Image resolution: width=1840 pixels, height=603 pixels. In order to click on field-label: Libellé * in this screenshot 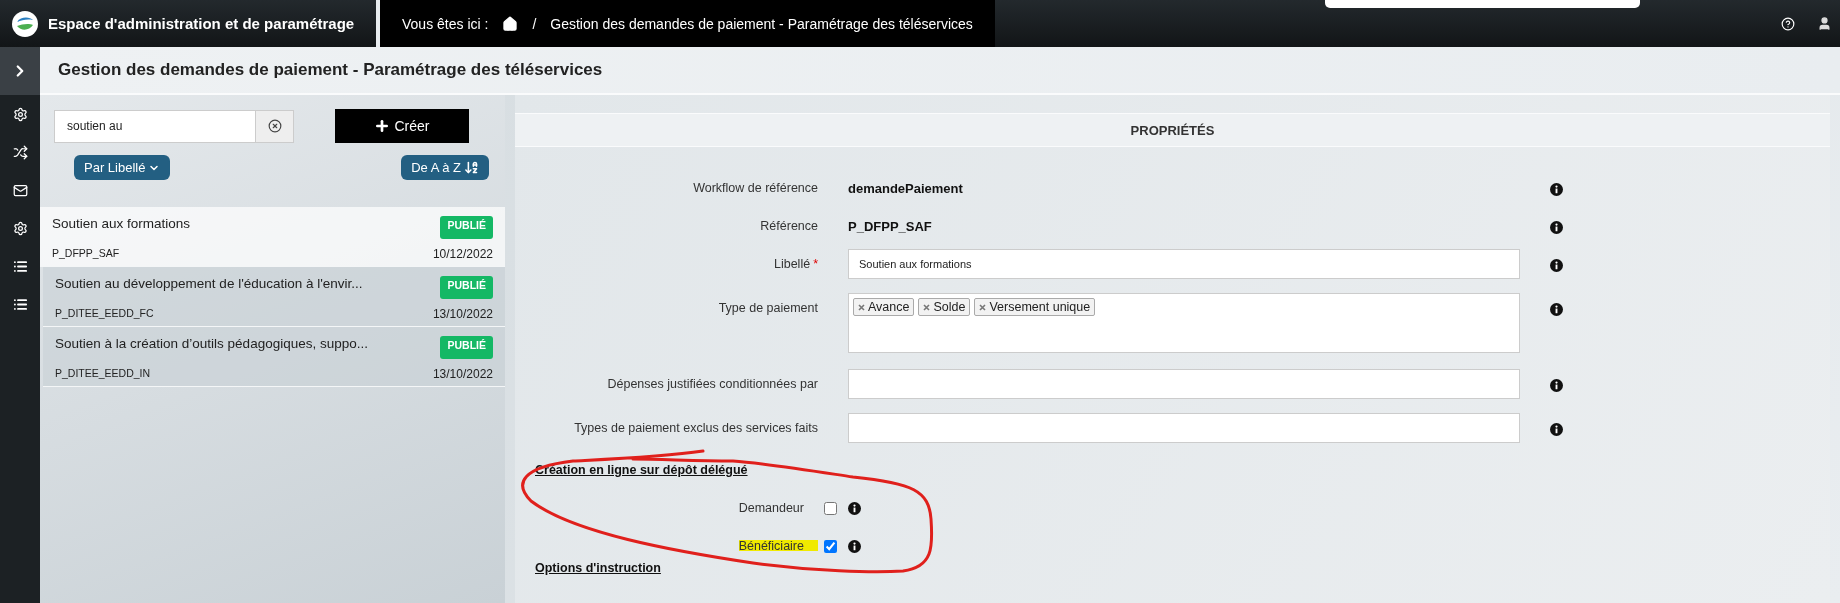, I will do `click(796, 263)`.